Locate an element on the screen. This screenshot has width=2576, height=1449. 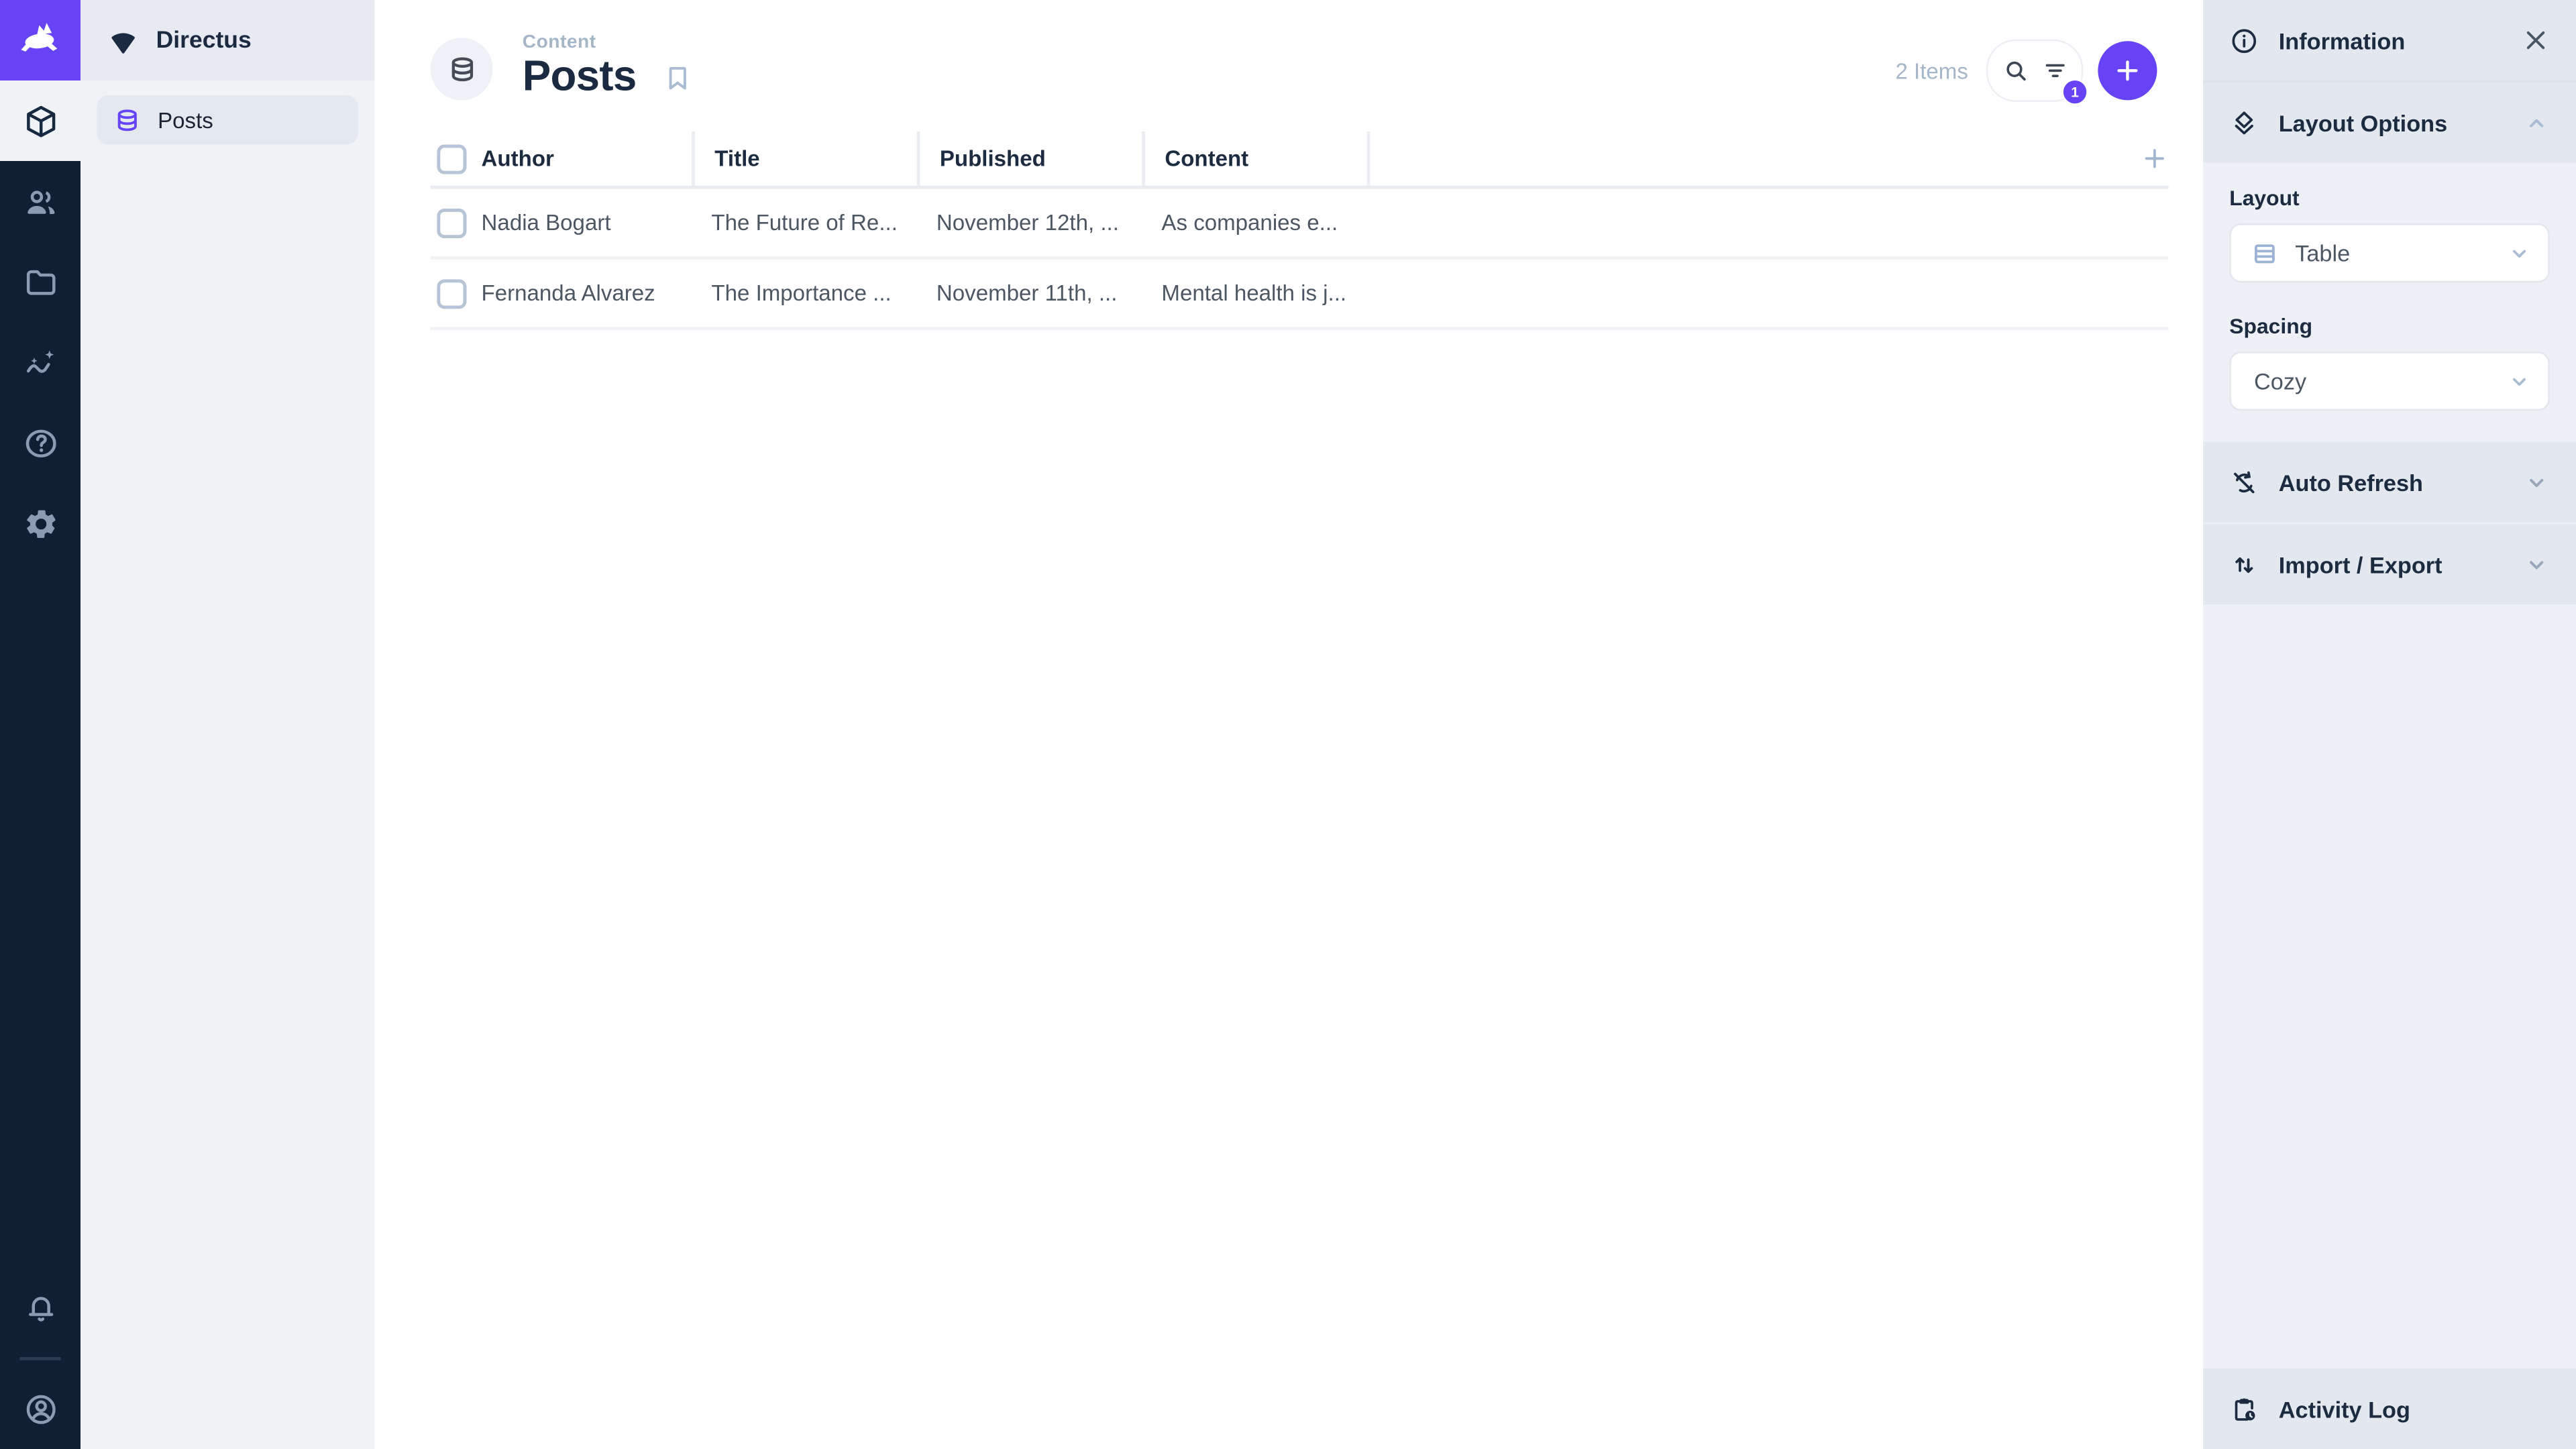
column-header-spacer is located at coordinates (1746, 158).